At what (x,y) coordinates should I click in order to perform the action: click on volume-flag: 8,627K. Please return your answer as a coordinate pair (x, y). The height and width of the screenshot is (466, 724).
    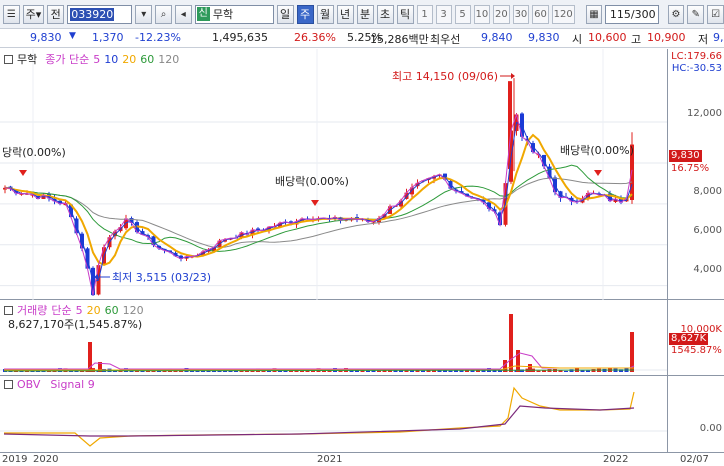
    Looking at the image, I should click on (689, 339).